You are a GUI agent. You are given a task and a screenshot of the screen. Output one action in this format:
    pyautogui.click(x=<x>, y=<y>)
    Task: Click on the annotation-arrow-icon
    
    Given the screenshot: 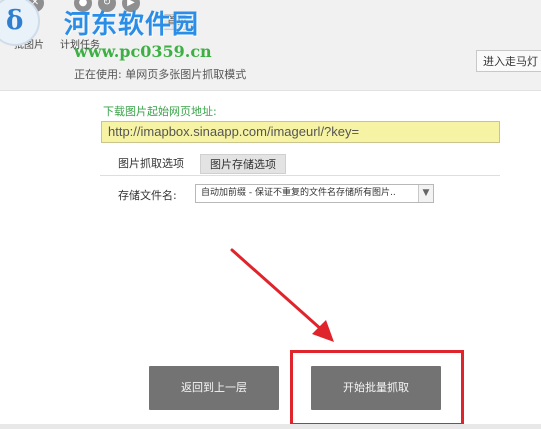 What is the action you would take?
    pyautogui.click(x=282, y=295)
    